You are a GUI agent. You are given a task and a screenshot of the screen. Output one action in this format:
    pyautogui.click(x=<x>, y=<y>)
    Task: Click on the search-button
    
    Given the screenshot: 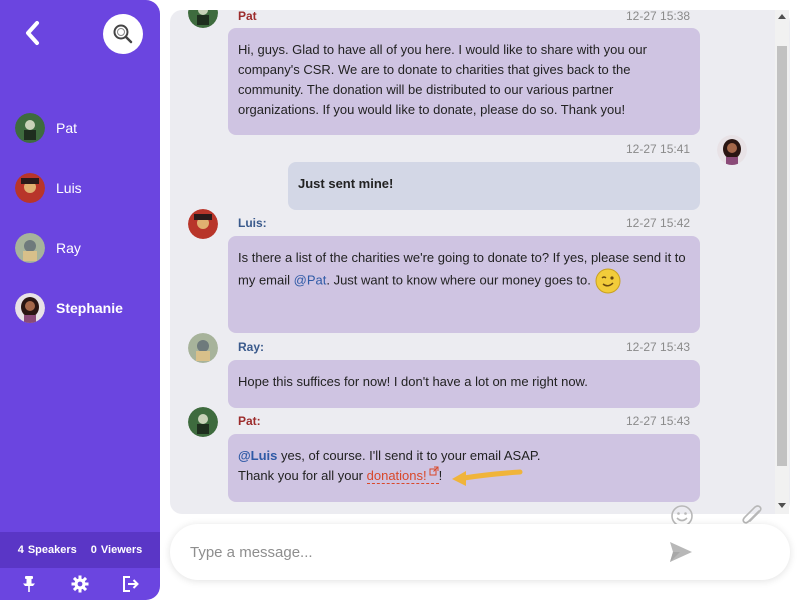 What is the action you would take?
    pyautogui.click(x=123, y=34)
    